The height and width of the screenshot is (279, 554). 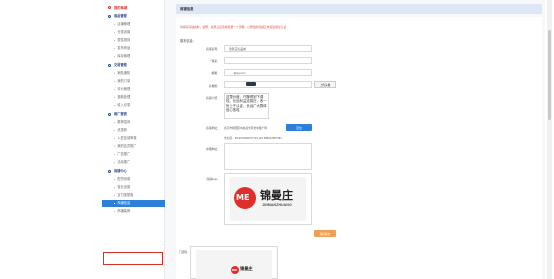 What do you see at coordinates (120, 113) in the screenshot?
I see `sidebar-section-label: 推广营销` at bounding box center [120, 113].